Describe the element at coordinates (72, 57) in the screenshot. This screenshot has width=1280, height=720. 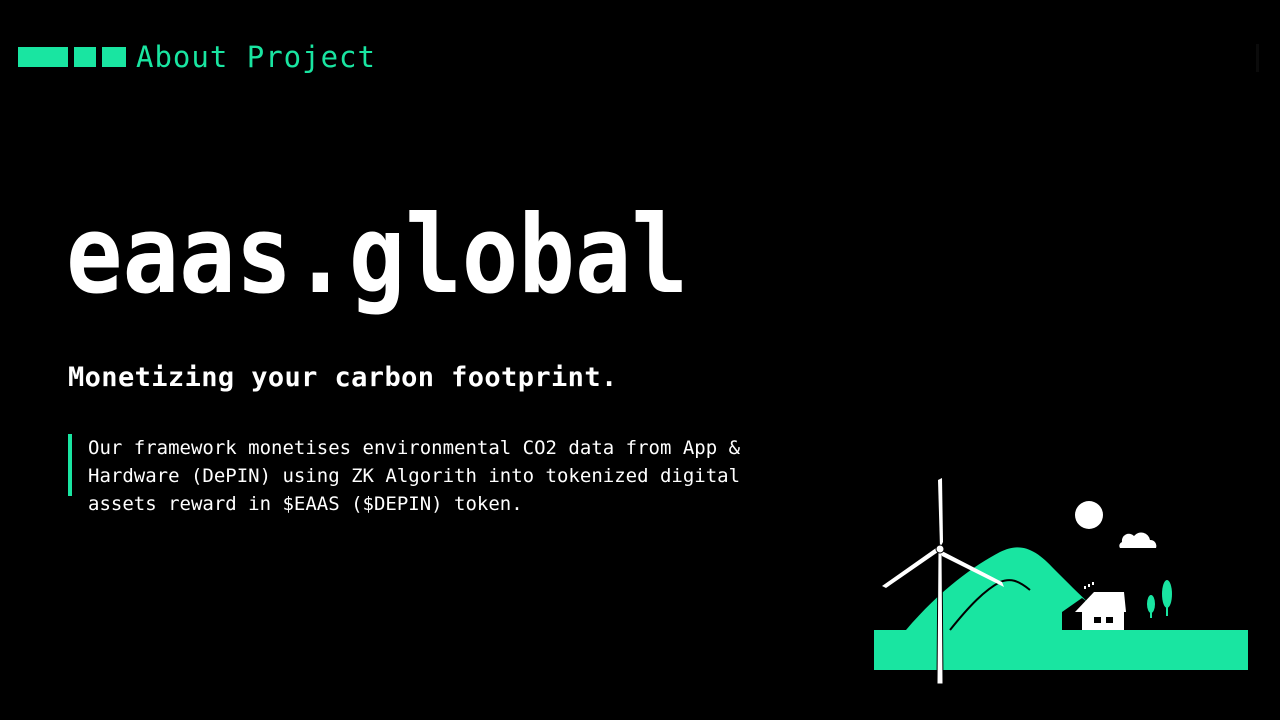
I see `header-bars-icon` at that location.